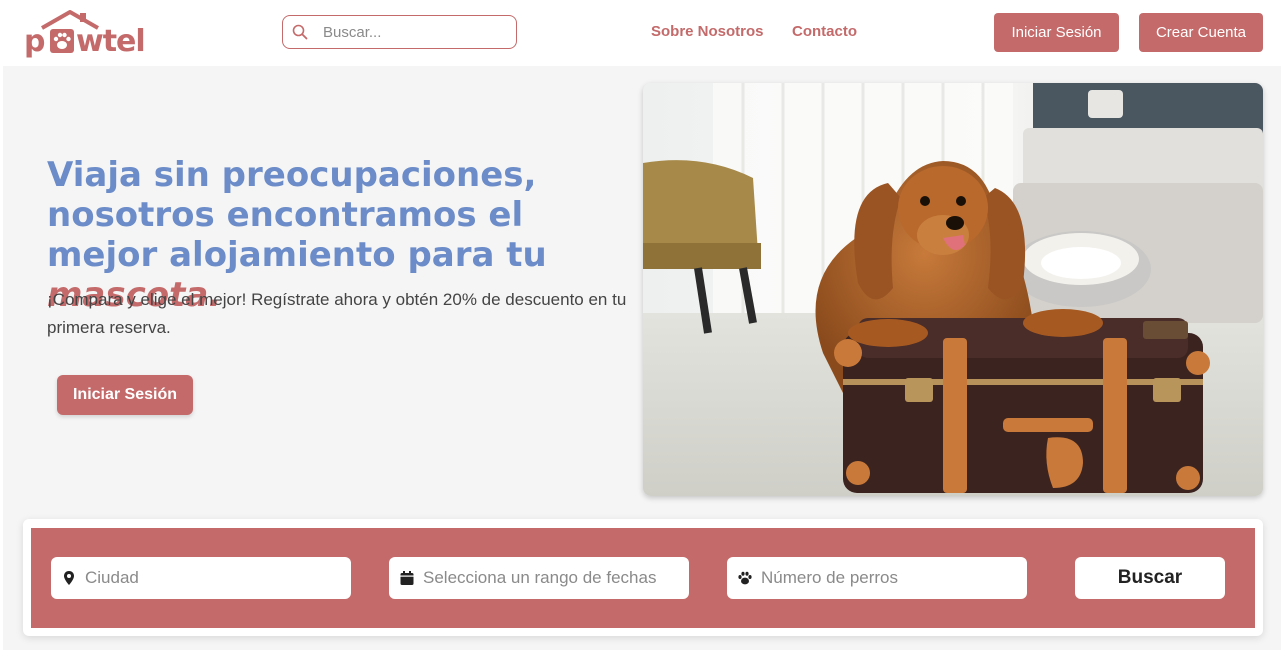 This screenshot has width=1284, height=650. Describe the element at coordinates (62, 41) in the screenshot. I see `paw-logo-icon` at that location.